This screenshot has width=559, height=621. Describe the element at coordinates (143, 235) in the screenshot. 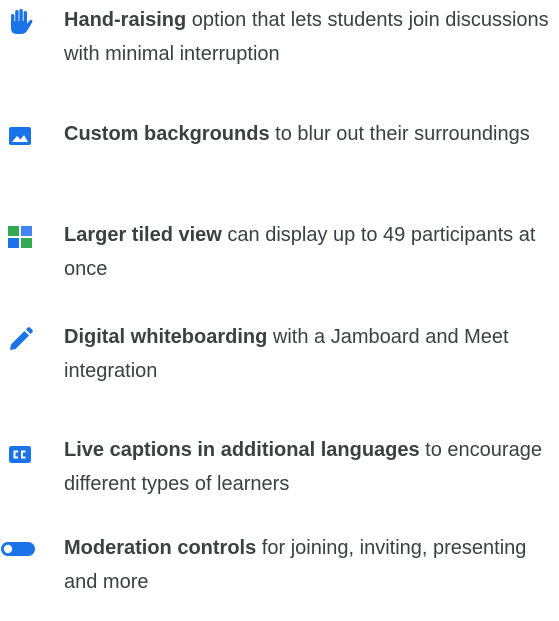

I see `feature-title: Larger tiled view` at that location.